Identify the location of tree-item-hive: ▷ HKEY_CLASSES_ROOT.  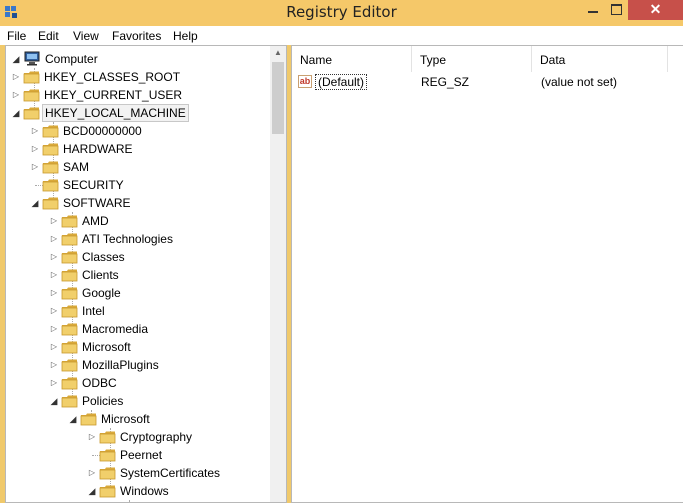
(137, 77).